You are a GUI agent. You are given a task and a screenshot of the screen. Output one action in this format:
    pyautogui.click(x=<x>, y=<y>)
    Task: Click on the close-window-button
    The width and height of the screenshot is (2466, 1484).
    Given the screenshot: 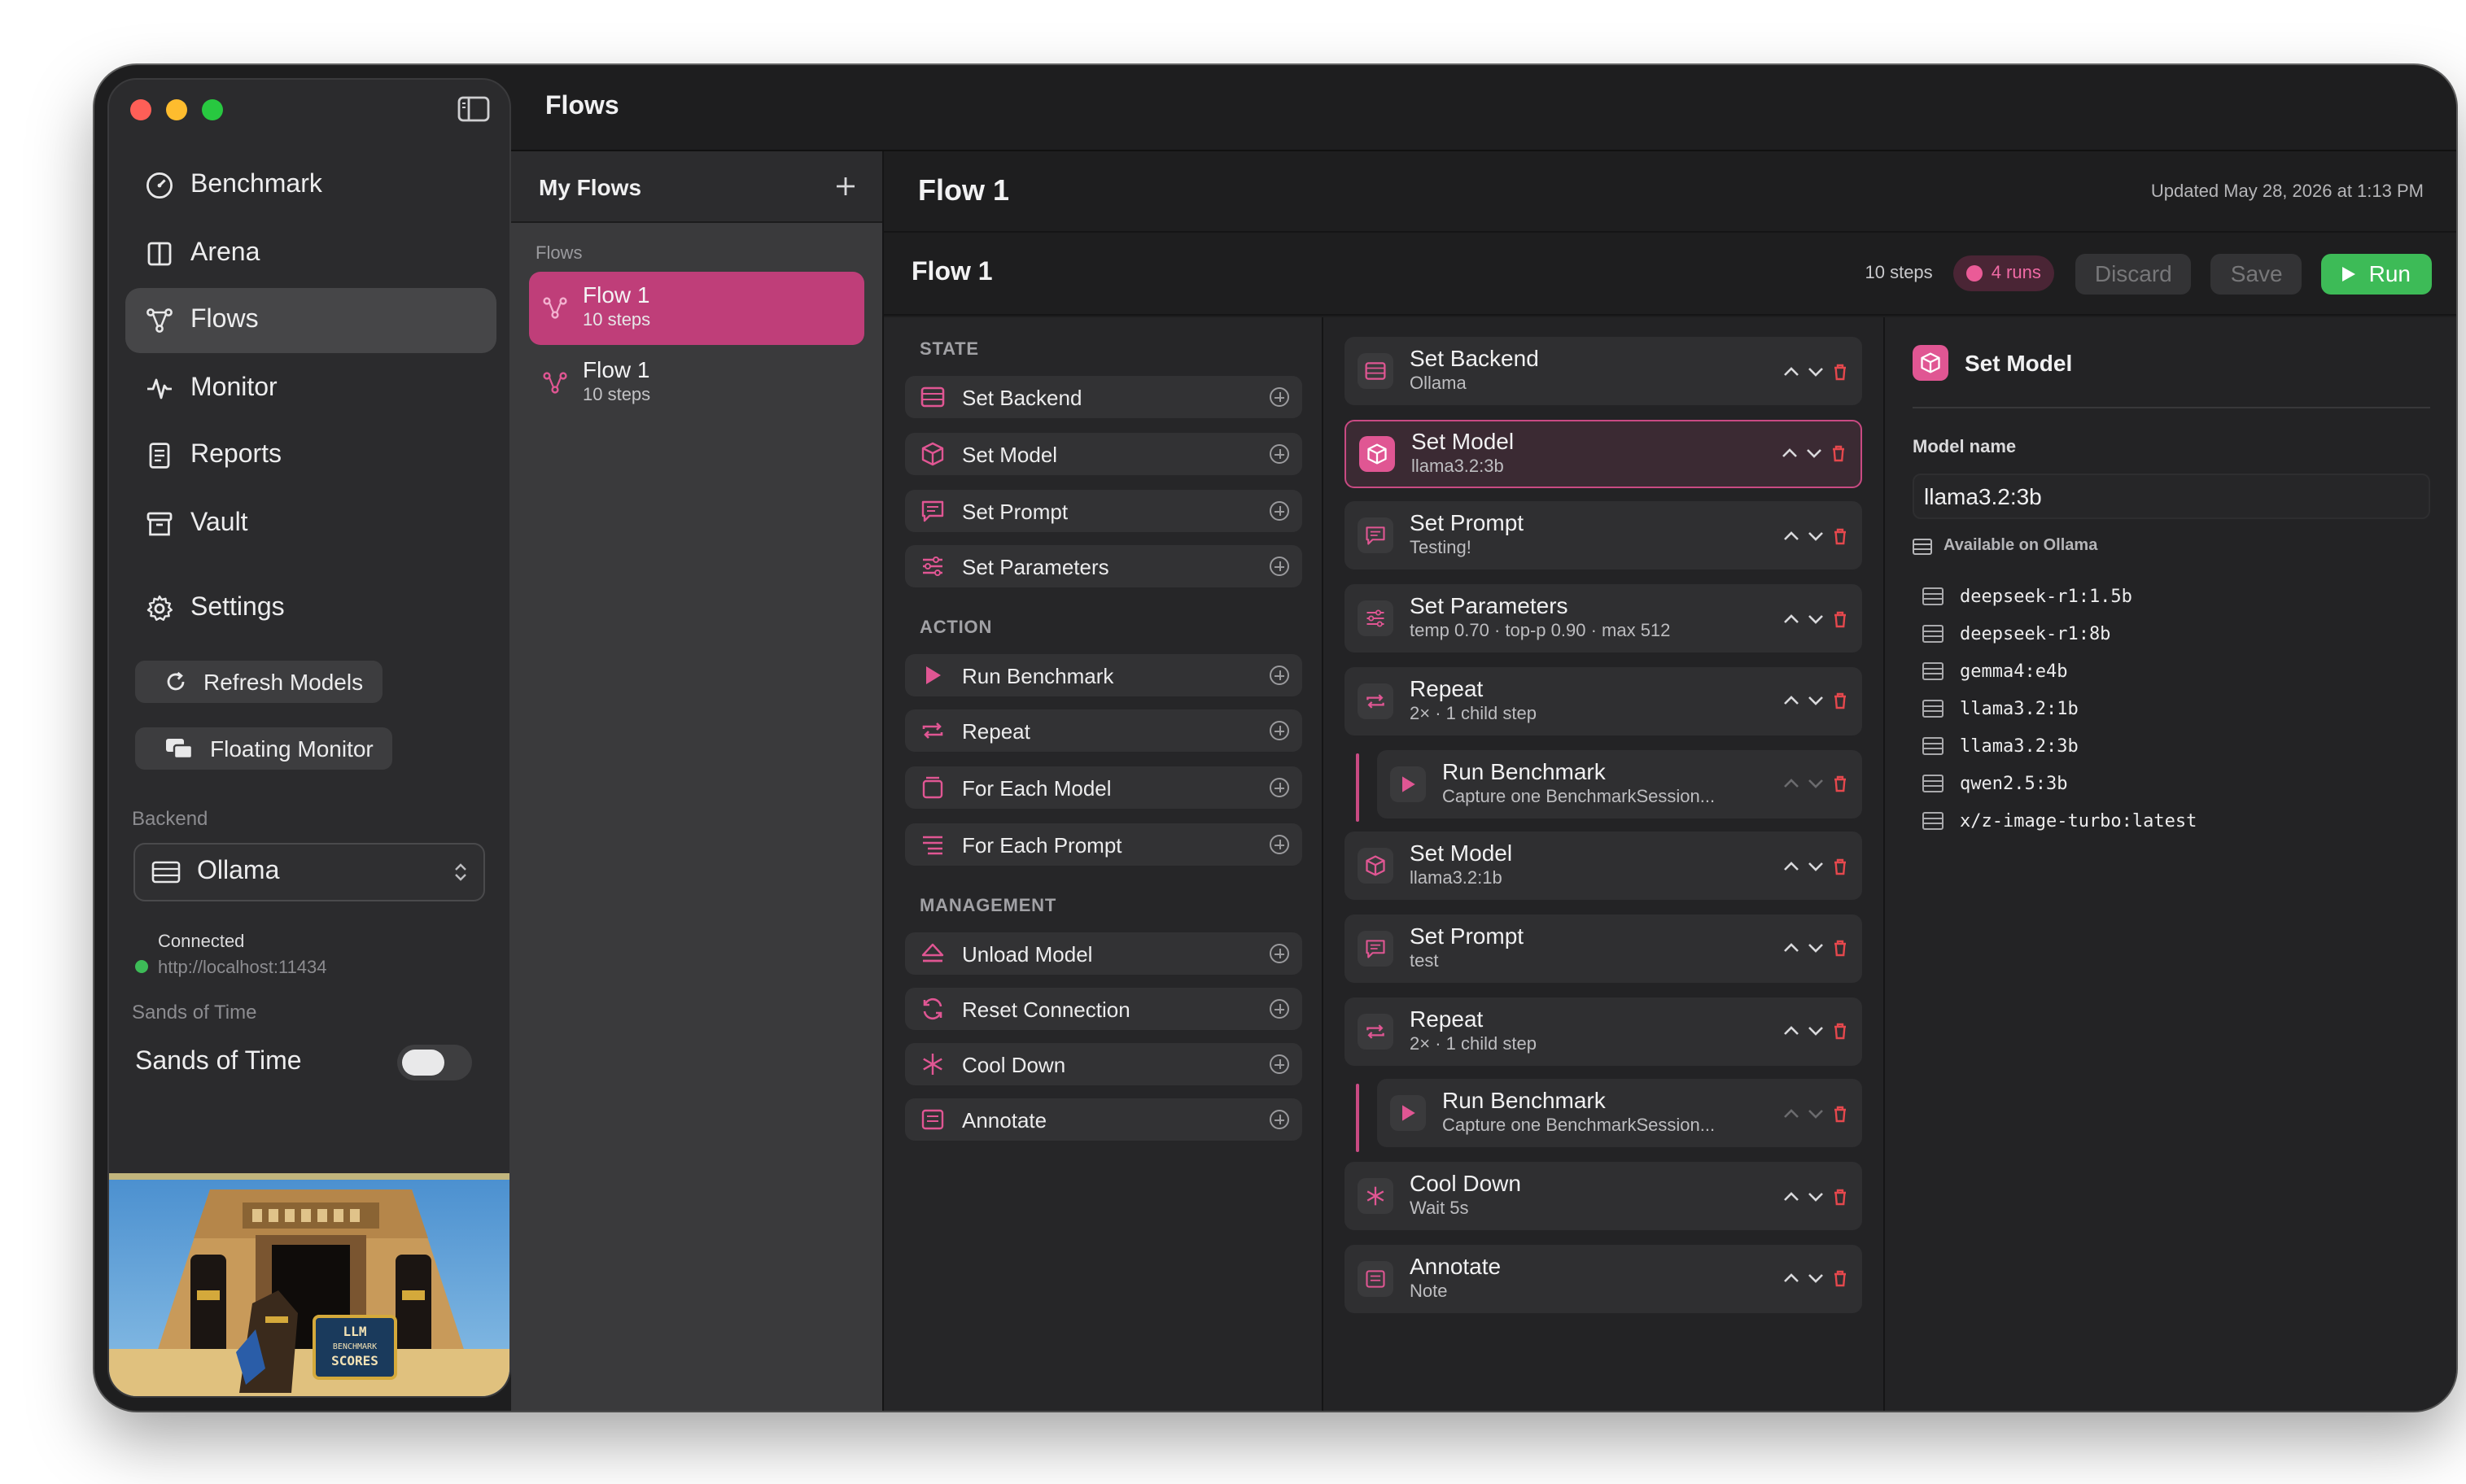 What is the action you would take?
    pyautogui.click(x=140, y=110)
    